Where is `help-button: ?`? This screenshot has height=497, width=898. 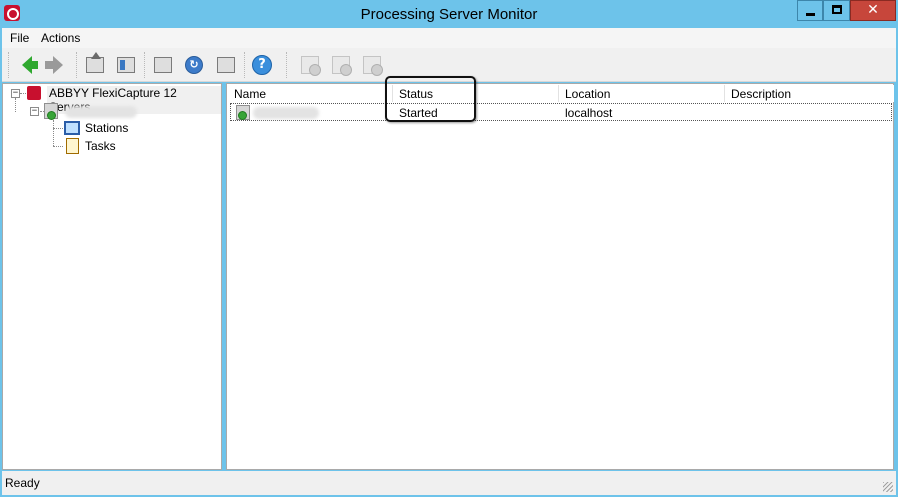
help-button: ? is located at coordinates (262, 65).